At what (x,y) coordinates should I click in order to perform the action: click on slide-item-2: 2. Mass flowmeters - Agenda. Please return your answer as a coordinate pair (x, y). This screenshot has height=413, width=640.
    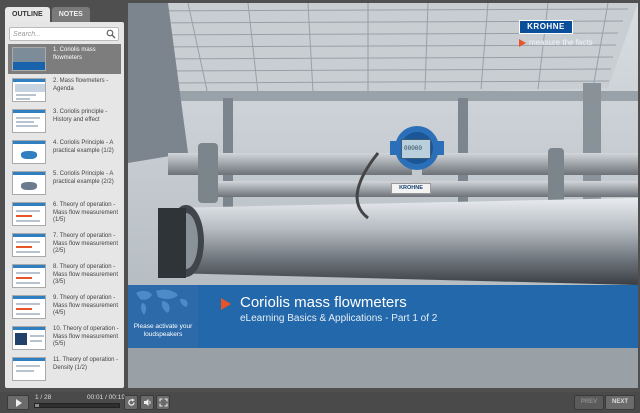
    Looking at the image, I should click on (64, 90).